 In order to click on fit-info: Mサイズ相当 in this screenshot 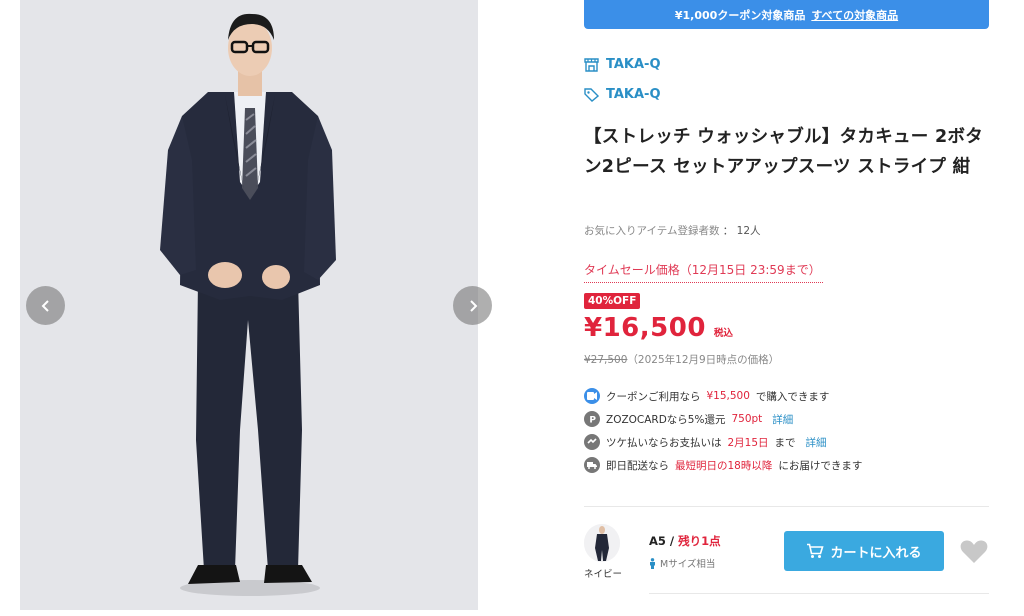, I will do `click(682, 563)`.